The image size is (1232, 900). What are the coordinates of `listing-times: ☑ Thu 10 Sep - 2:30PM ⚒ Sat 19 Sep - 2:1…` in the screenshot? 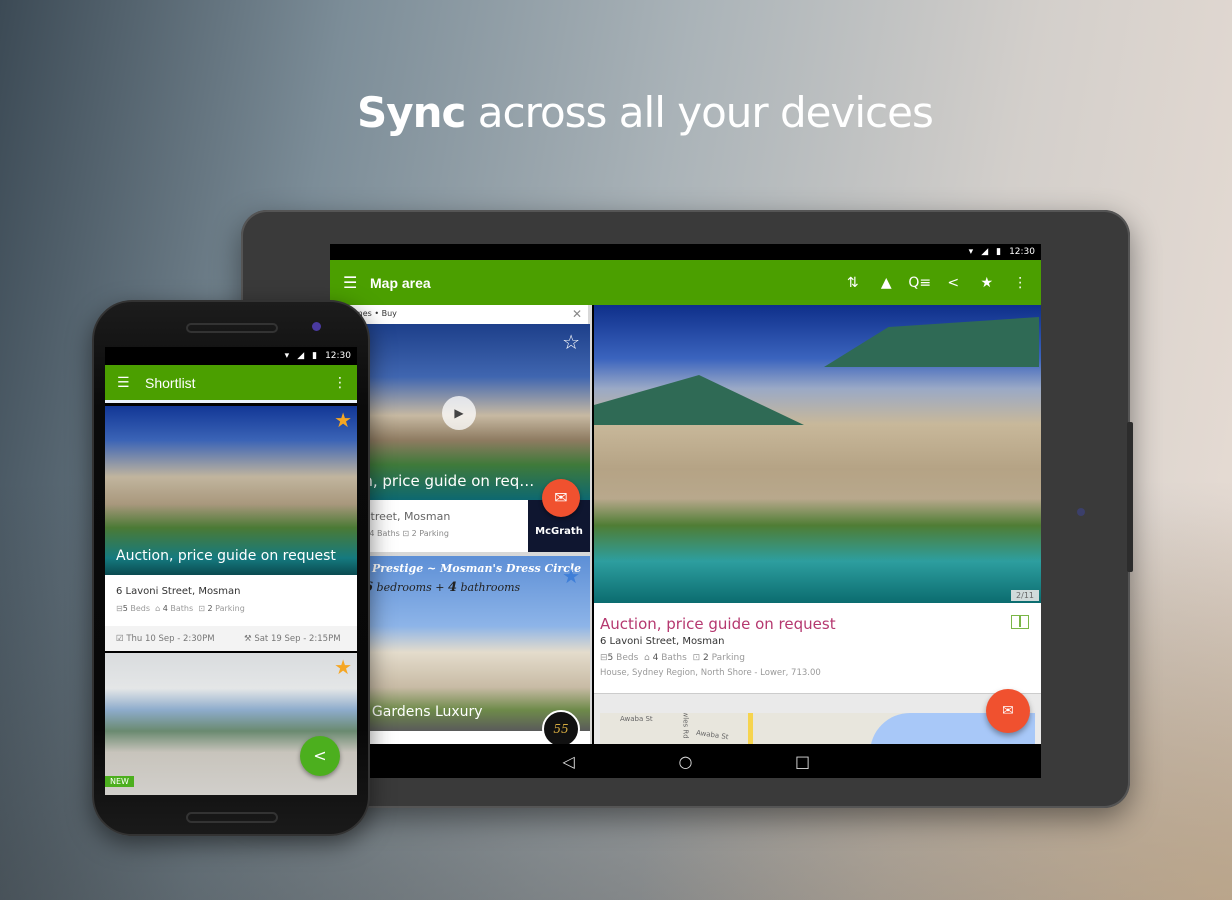 It's located at (231, 638).